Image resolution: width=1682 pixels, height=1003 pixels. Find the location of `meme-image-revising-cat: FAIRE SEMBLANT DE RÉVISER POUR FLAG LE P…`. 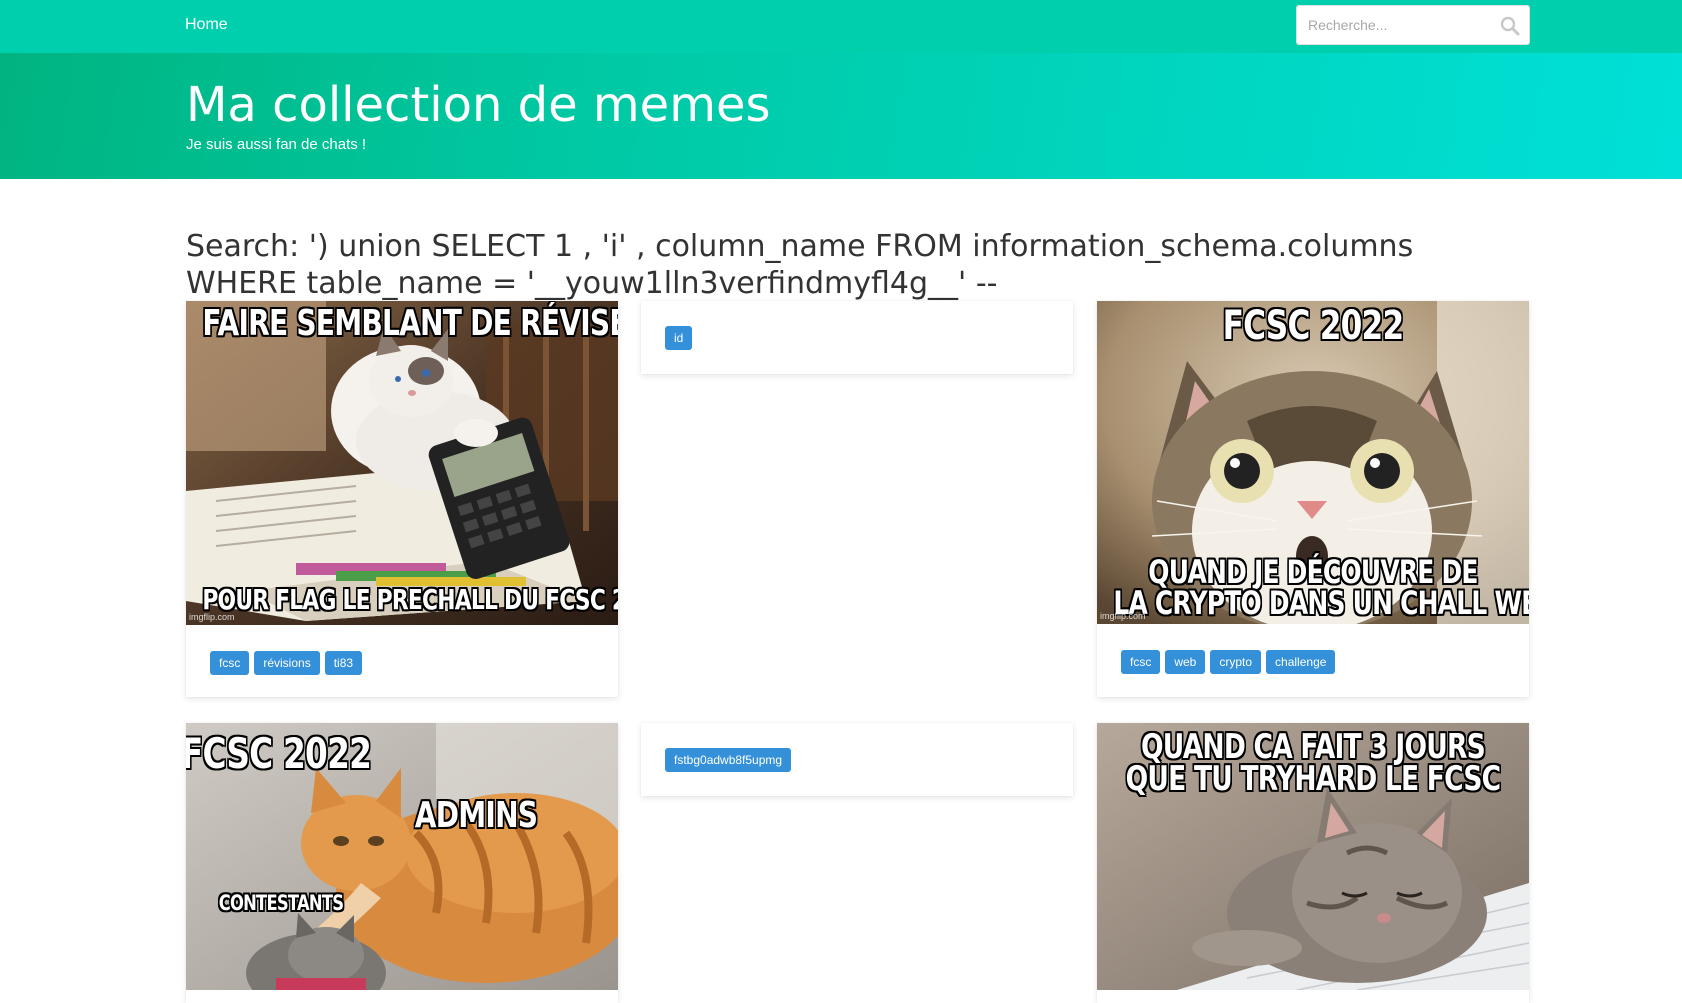

meme-image-revising-cat: FAIRE SEMBLANT DE RÉVISER POUR FLAG LE P… is located at coordinates (402, 463).